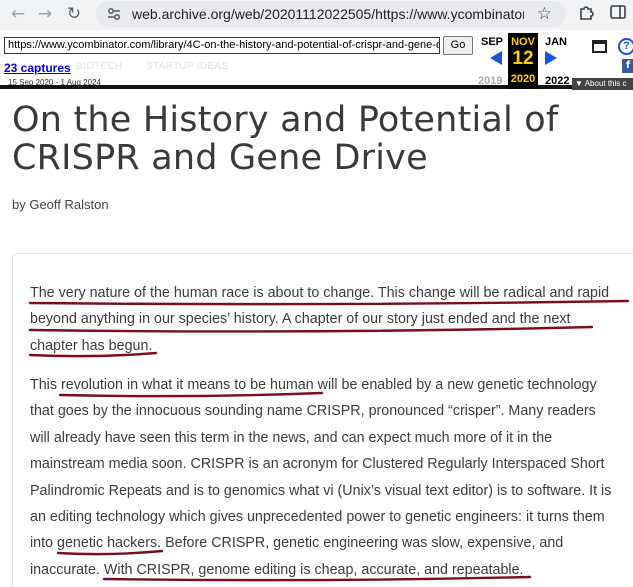 This screenshot has width=633, height=587. I want to click on paragraph-line: chapter has begun., so click(91, 345).